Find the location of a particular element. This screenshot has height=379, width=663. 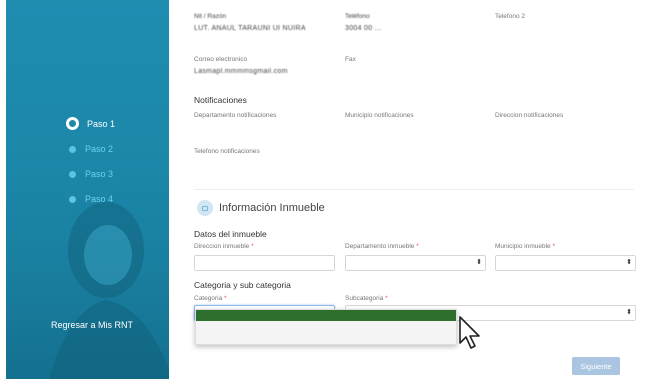

departamento-notificaciones-label: Departamento notificaciones is located at coordinates (235, 115).